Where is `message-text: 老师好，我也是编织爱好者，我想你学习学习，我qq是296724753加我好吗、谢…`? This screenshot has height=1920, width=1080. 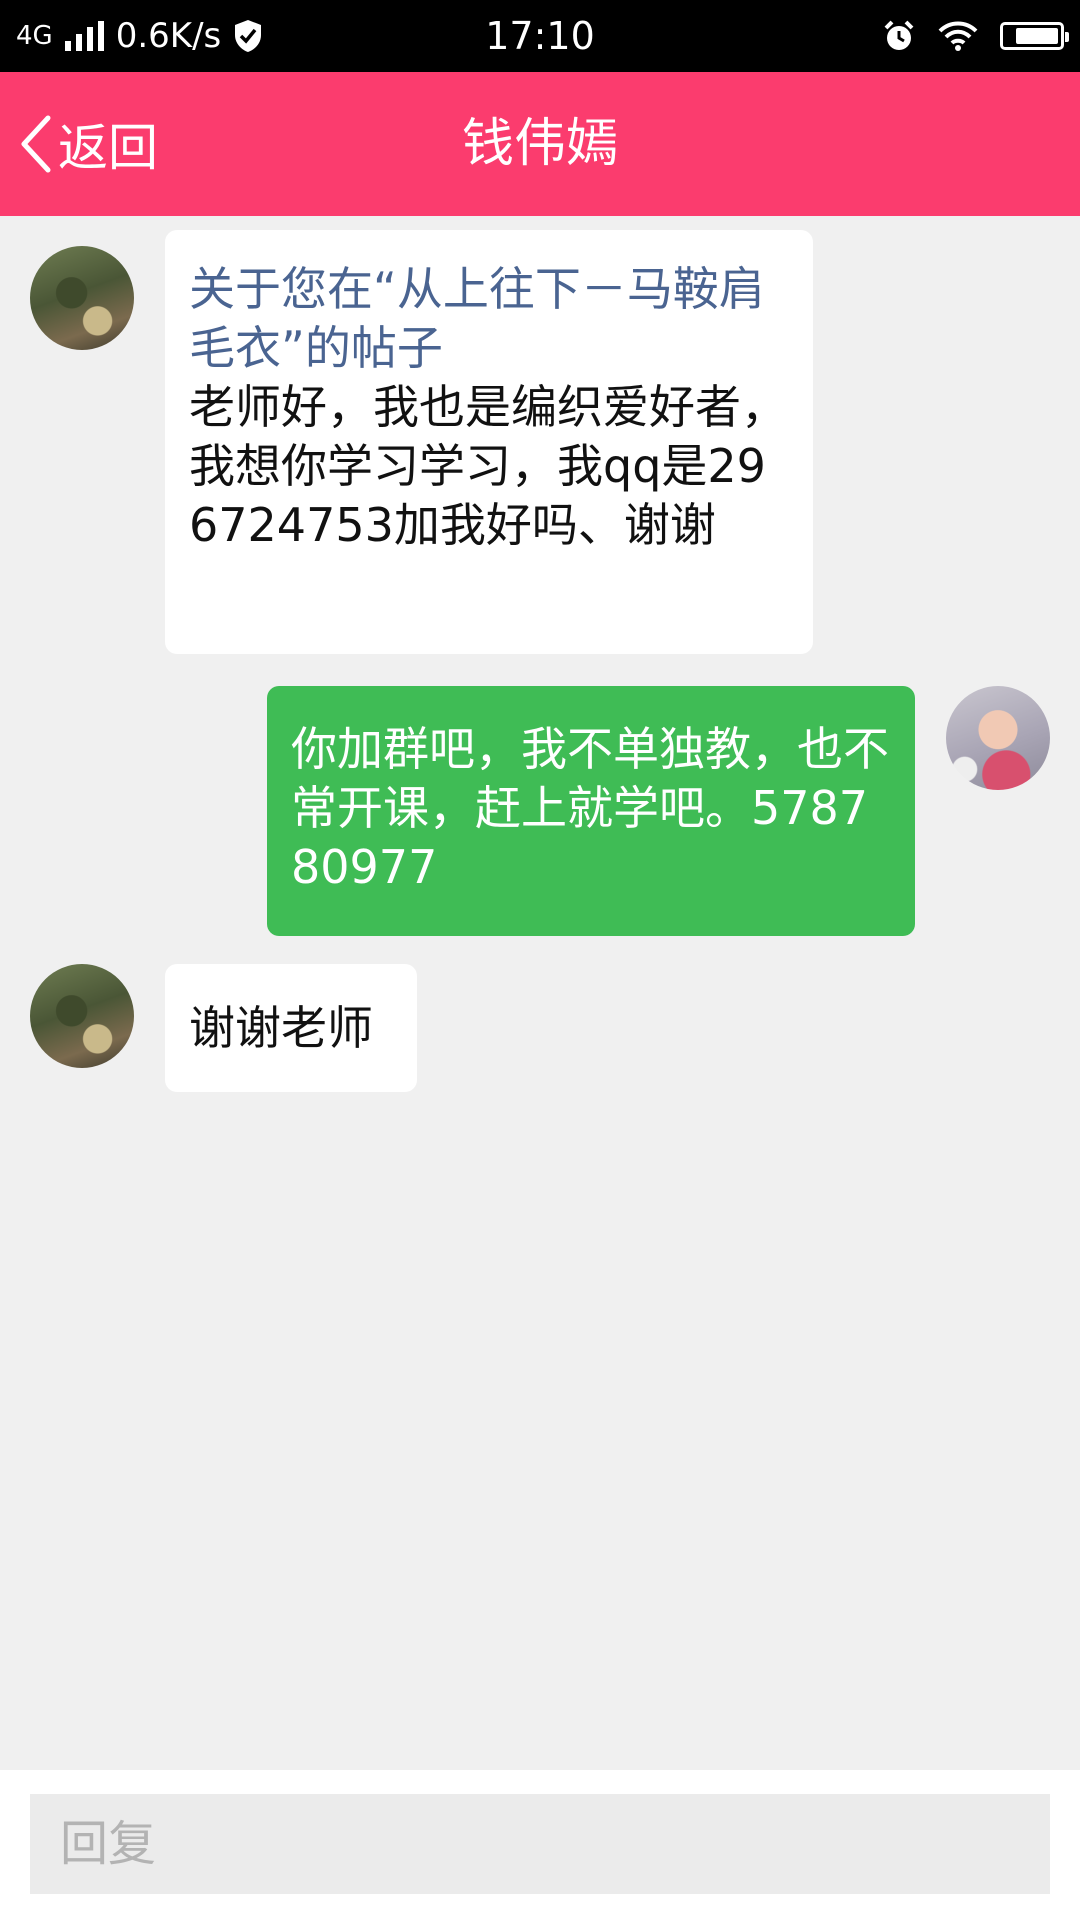
message-text: 老师好，我也是编织爱好者，我想你学习学习，我qq是296724753加我好吗、谢… is located at coordinates (488, 466).